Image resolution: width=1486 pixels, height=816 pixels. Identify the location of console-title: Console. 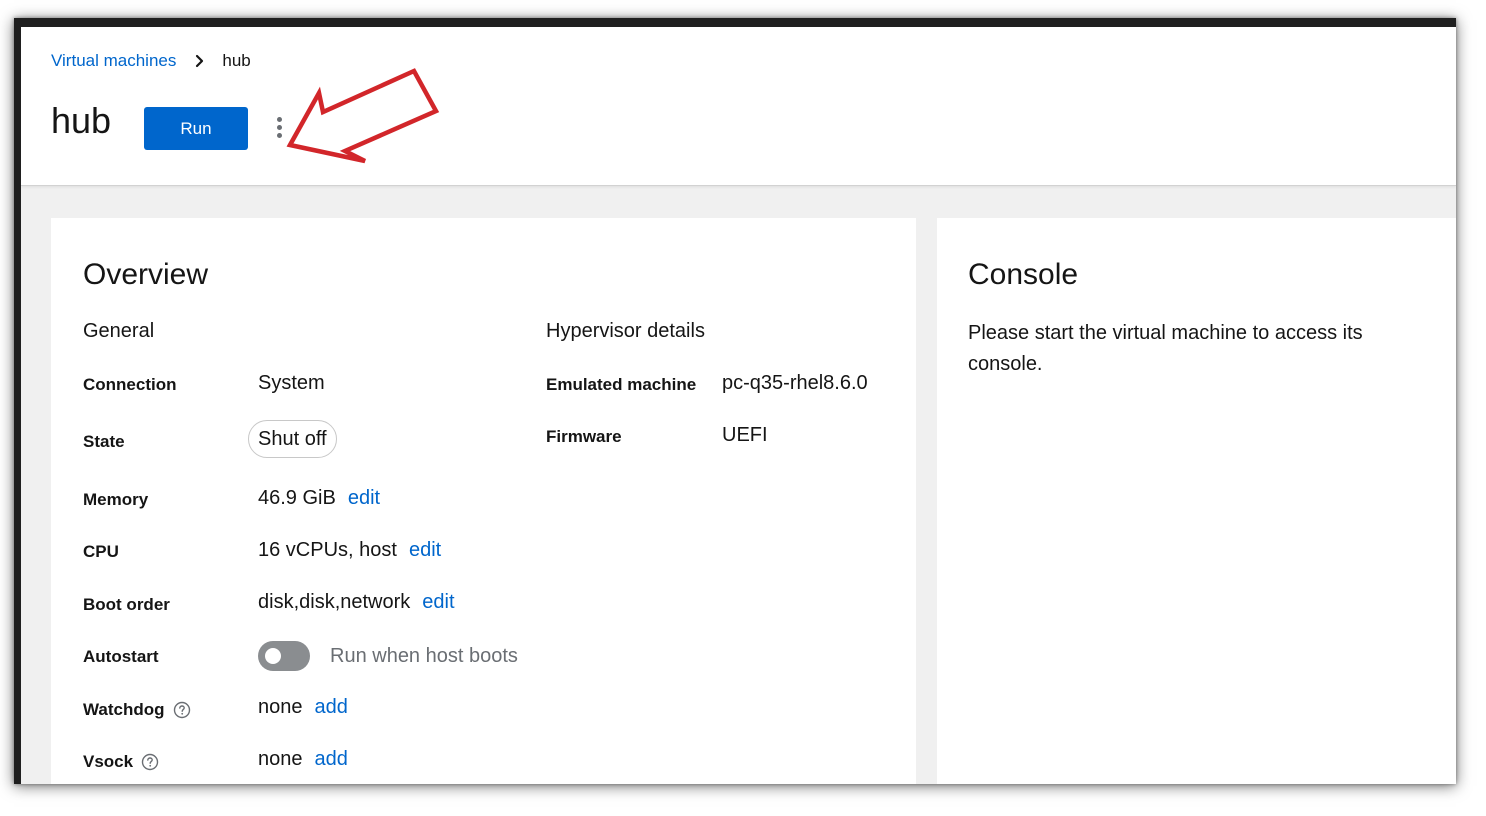
(1023, 274).